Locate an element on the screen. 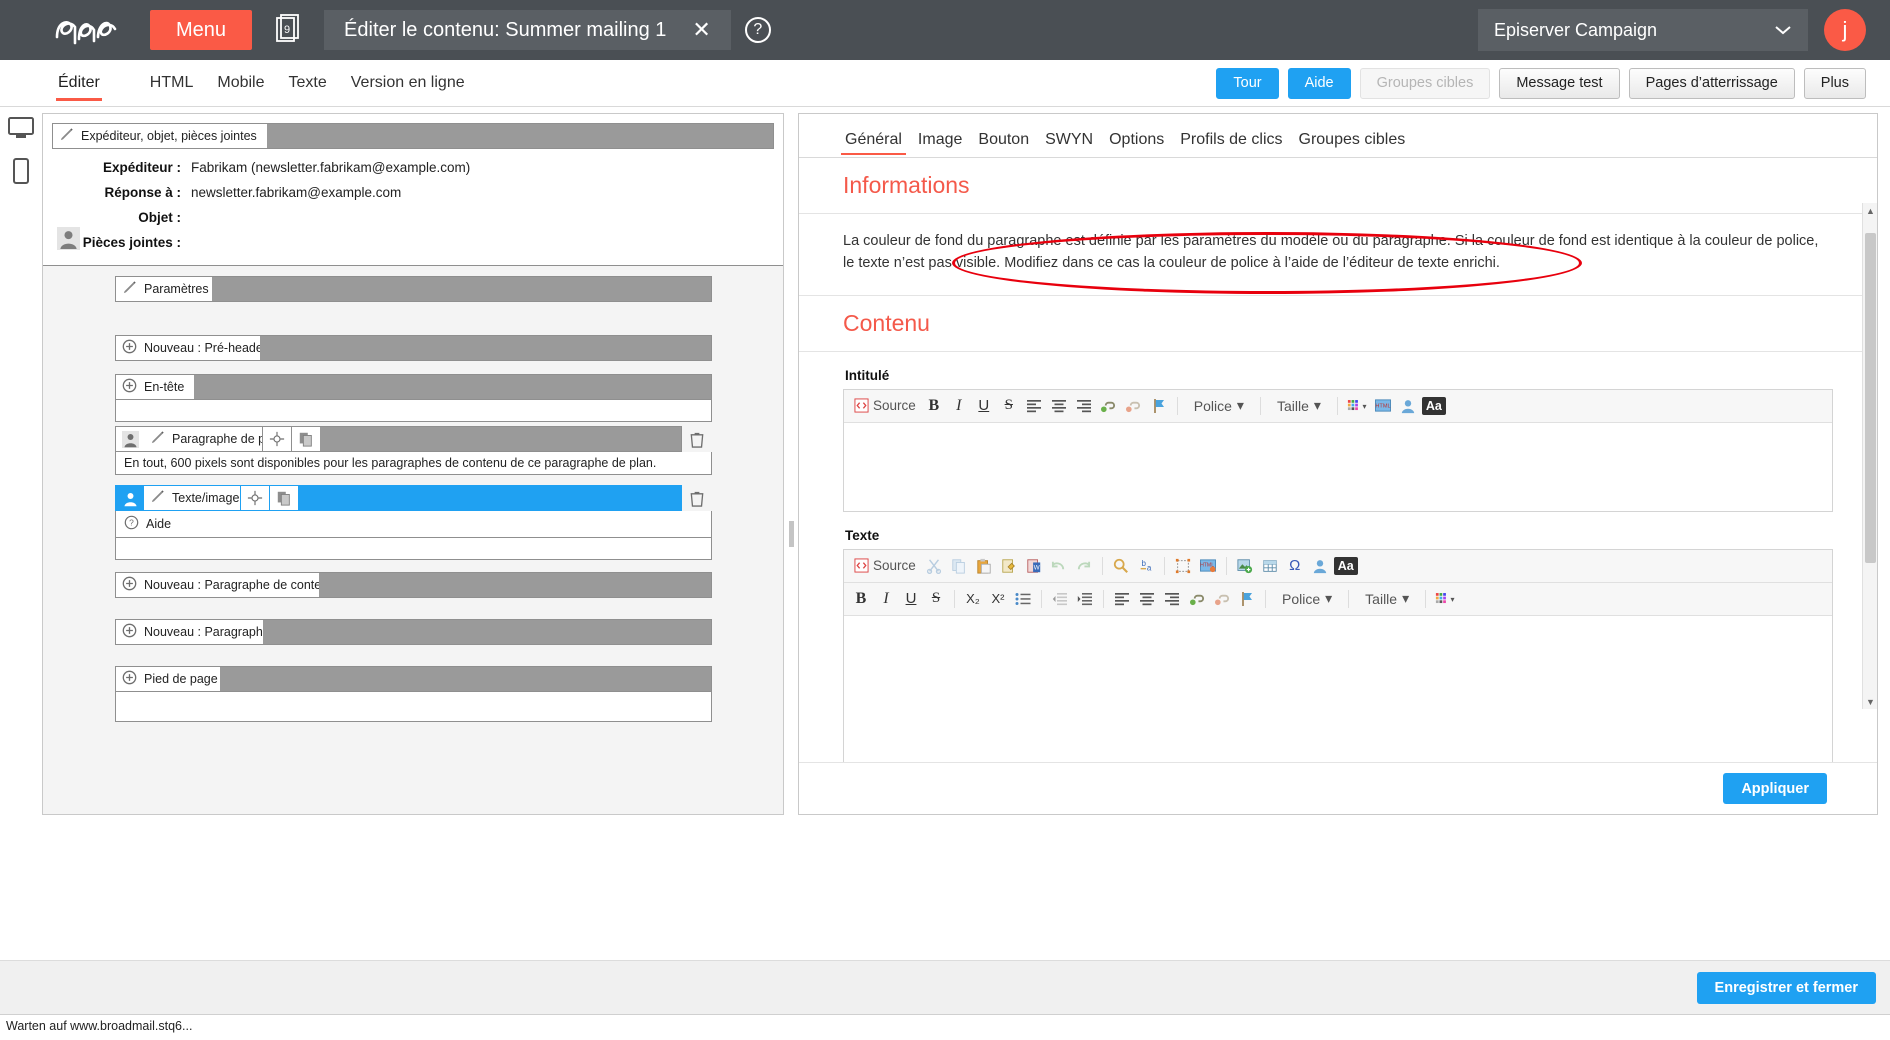 The height and width of the screenshot is (1040, 1890). block-new-paragraphe-chip: Nouveau : Paragraphe is located at coordinates (193, 632).